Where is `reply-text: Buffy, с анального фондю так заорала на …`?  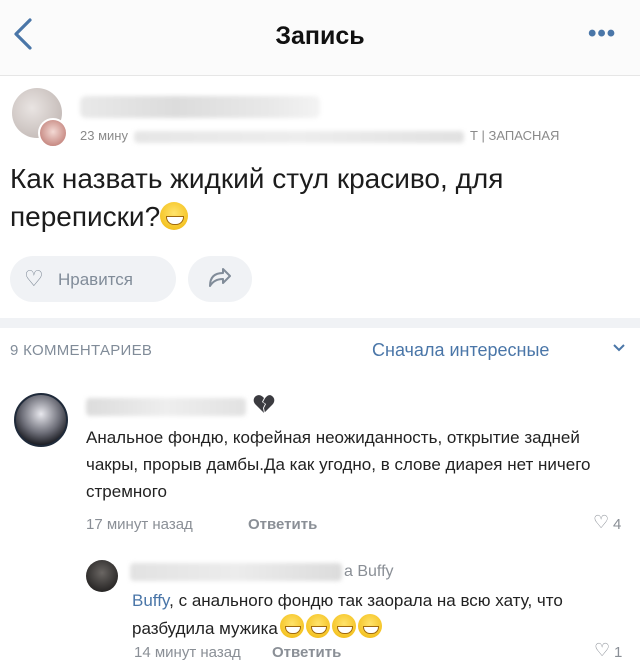 reply-text: Buffy, с анального фондю так заорала на … is located at coordinates (377, 615).